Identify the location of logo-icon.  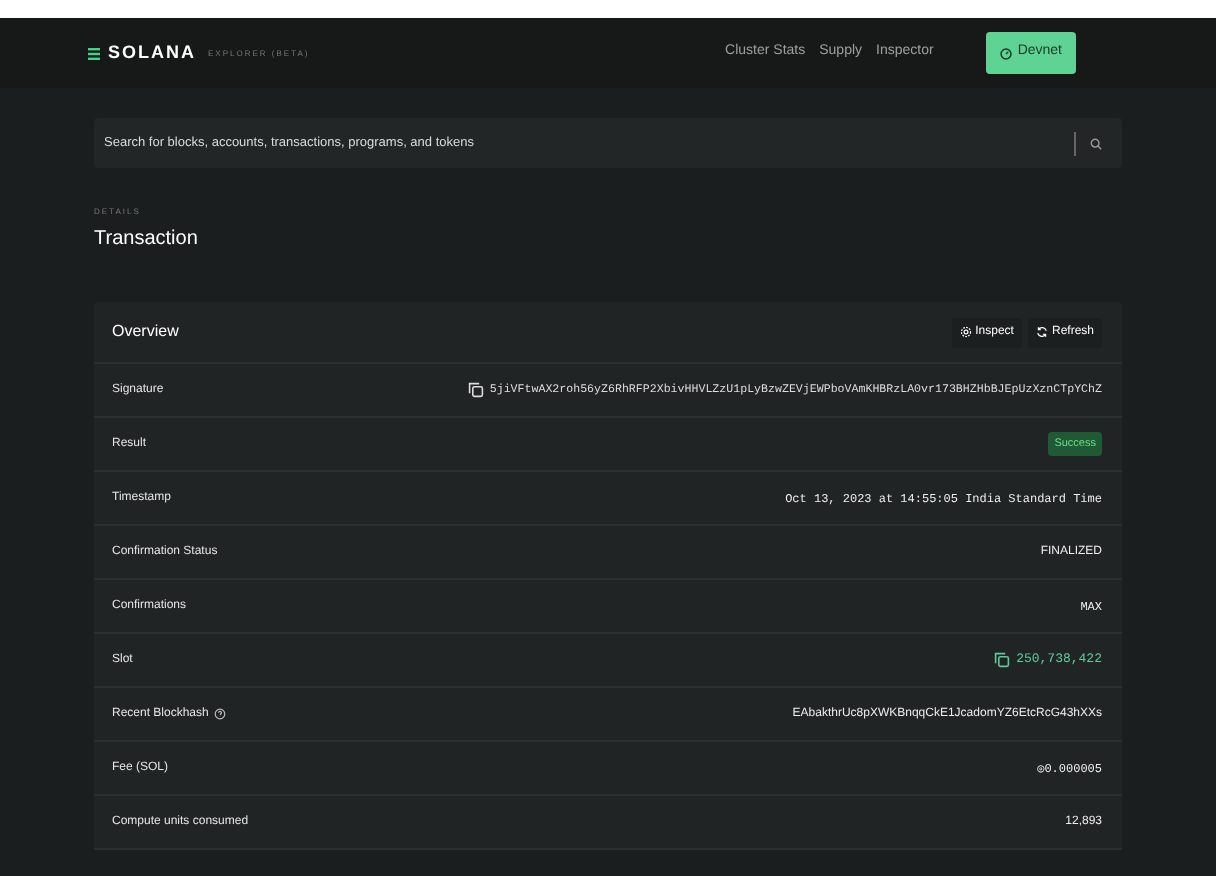
(94, 53).